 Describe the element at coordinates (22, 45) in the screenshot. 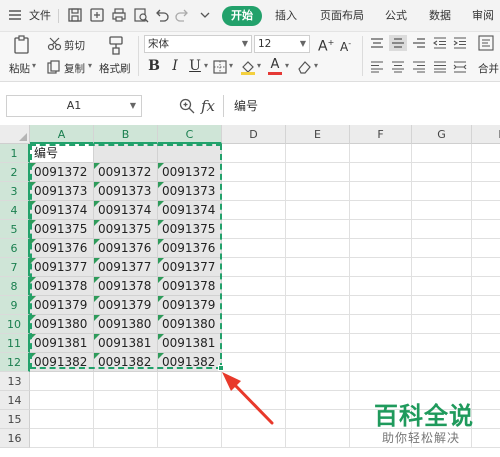

I see `paste-icon` at that location.